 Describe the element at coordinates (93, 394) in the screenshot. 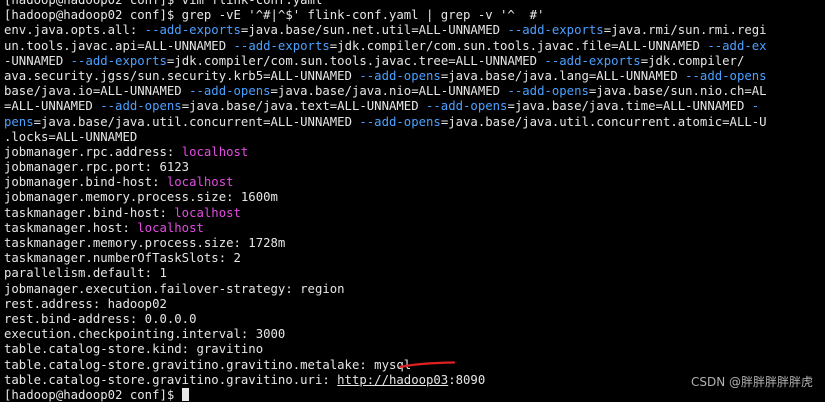

I see `terminal-text: [hadoop@hadoop02 conf]$` at that location.